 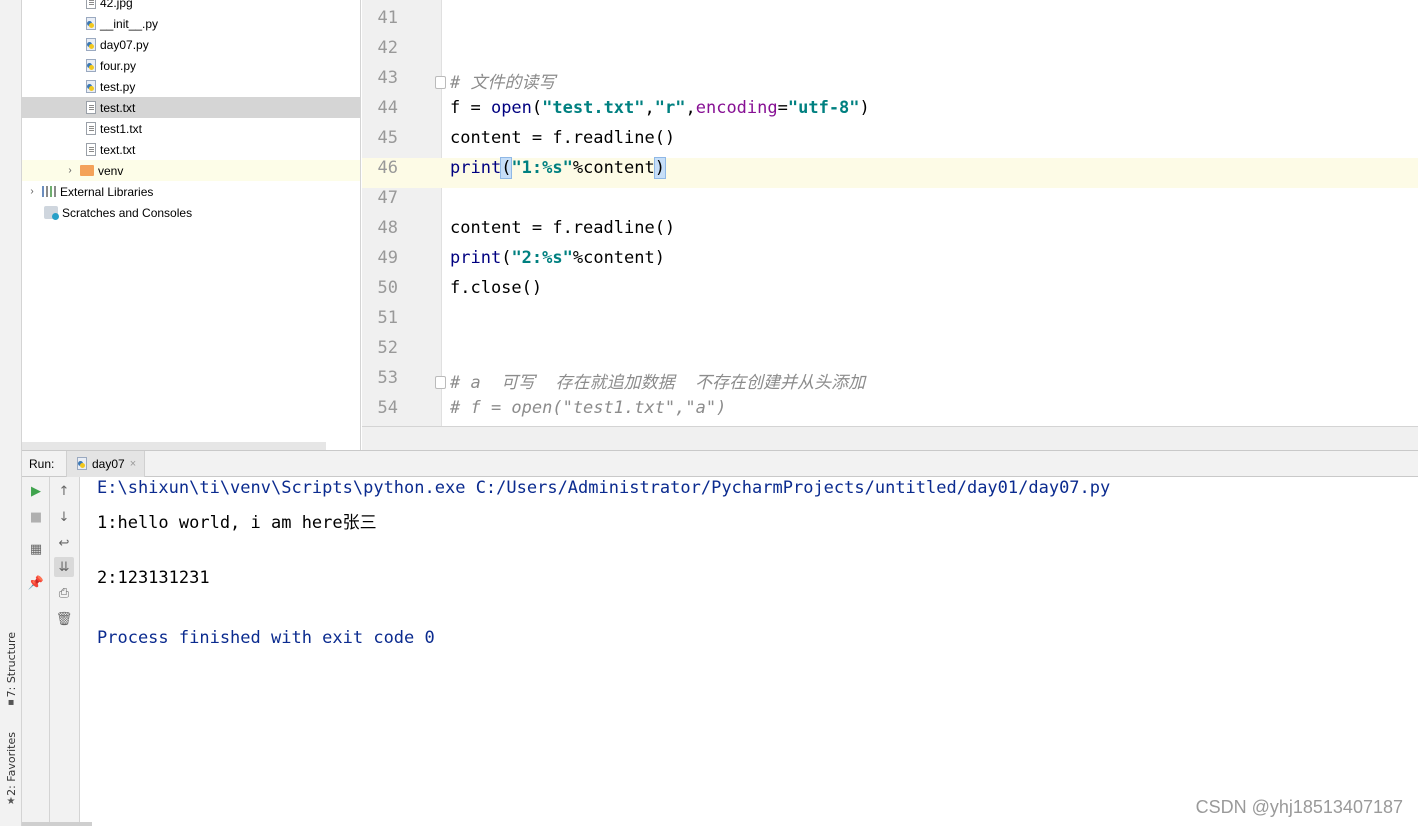 I want to click on run-tab-day07: day07 ×, so click(x=106, y=463).